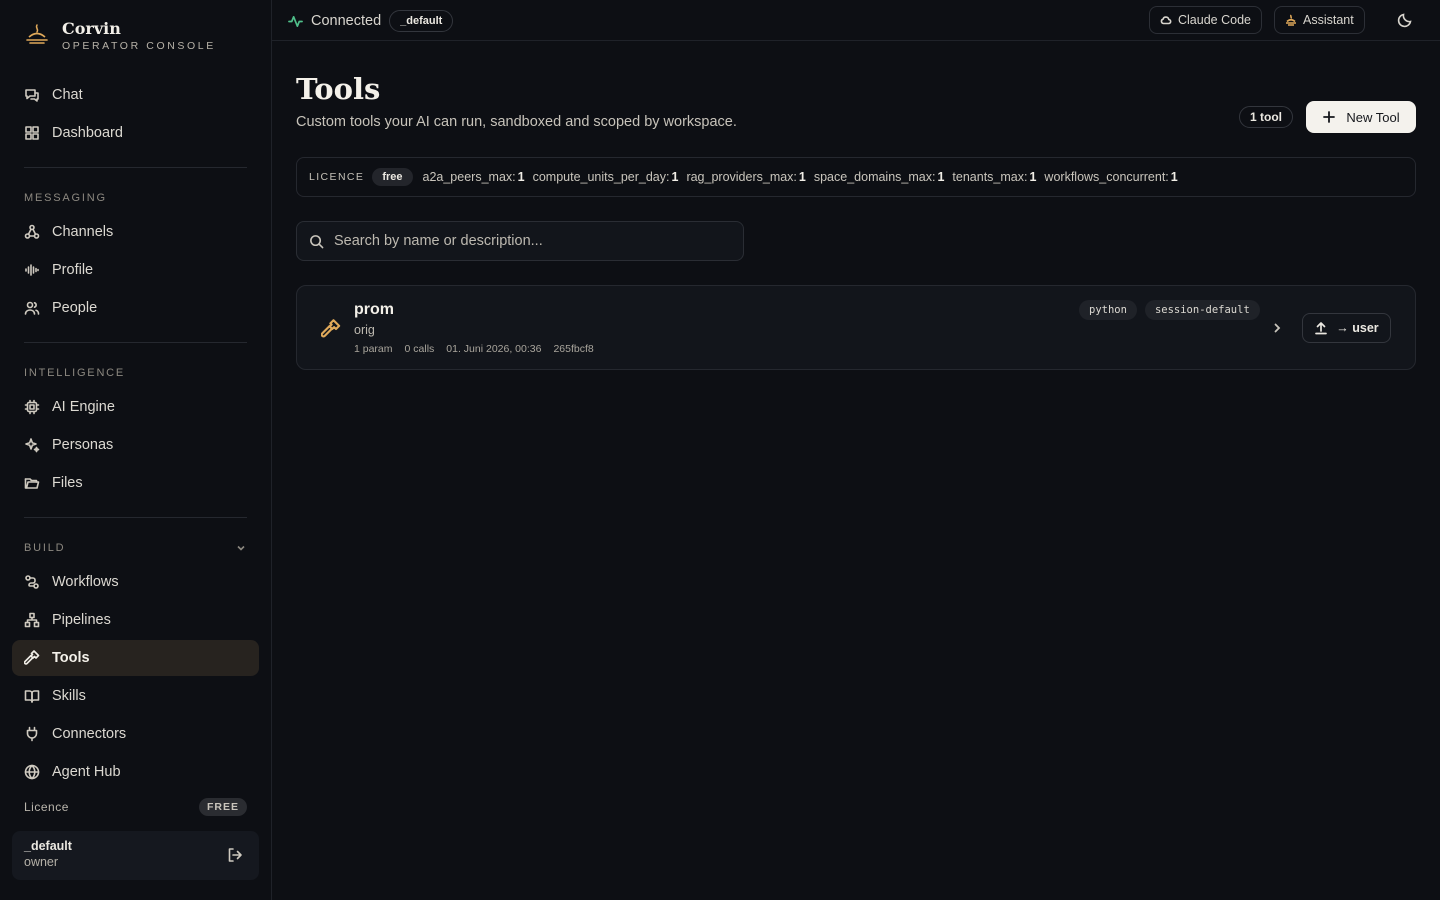 The width and height of the screenshot is (1440, 900). What do you see at coordinates (69, 696) in the screenshot?
I see `sidebar-item-label: Skills` at bounding box center [69, 696].